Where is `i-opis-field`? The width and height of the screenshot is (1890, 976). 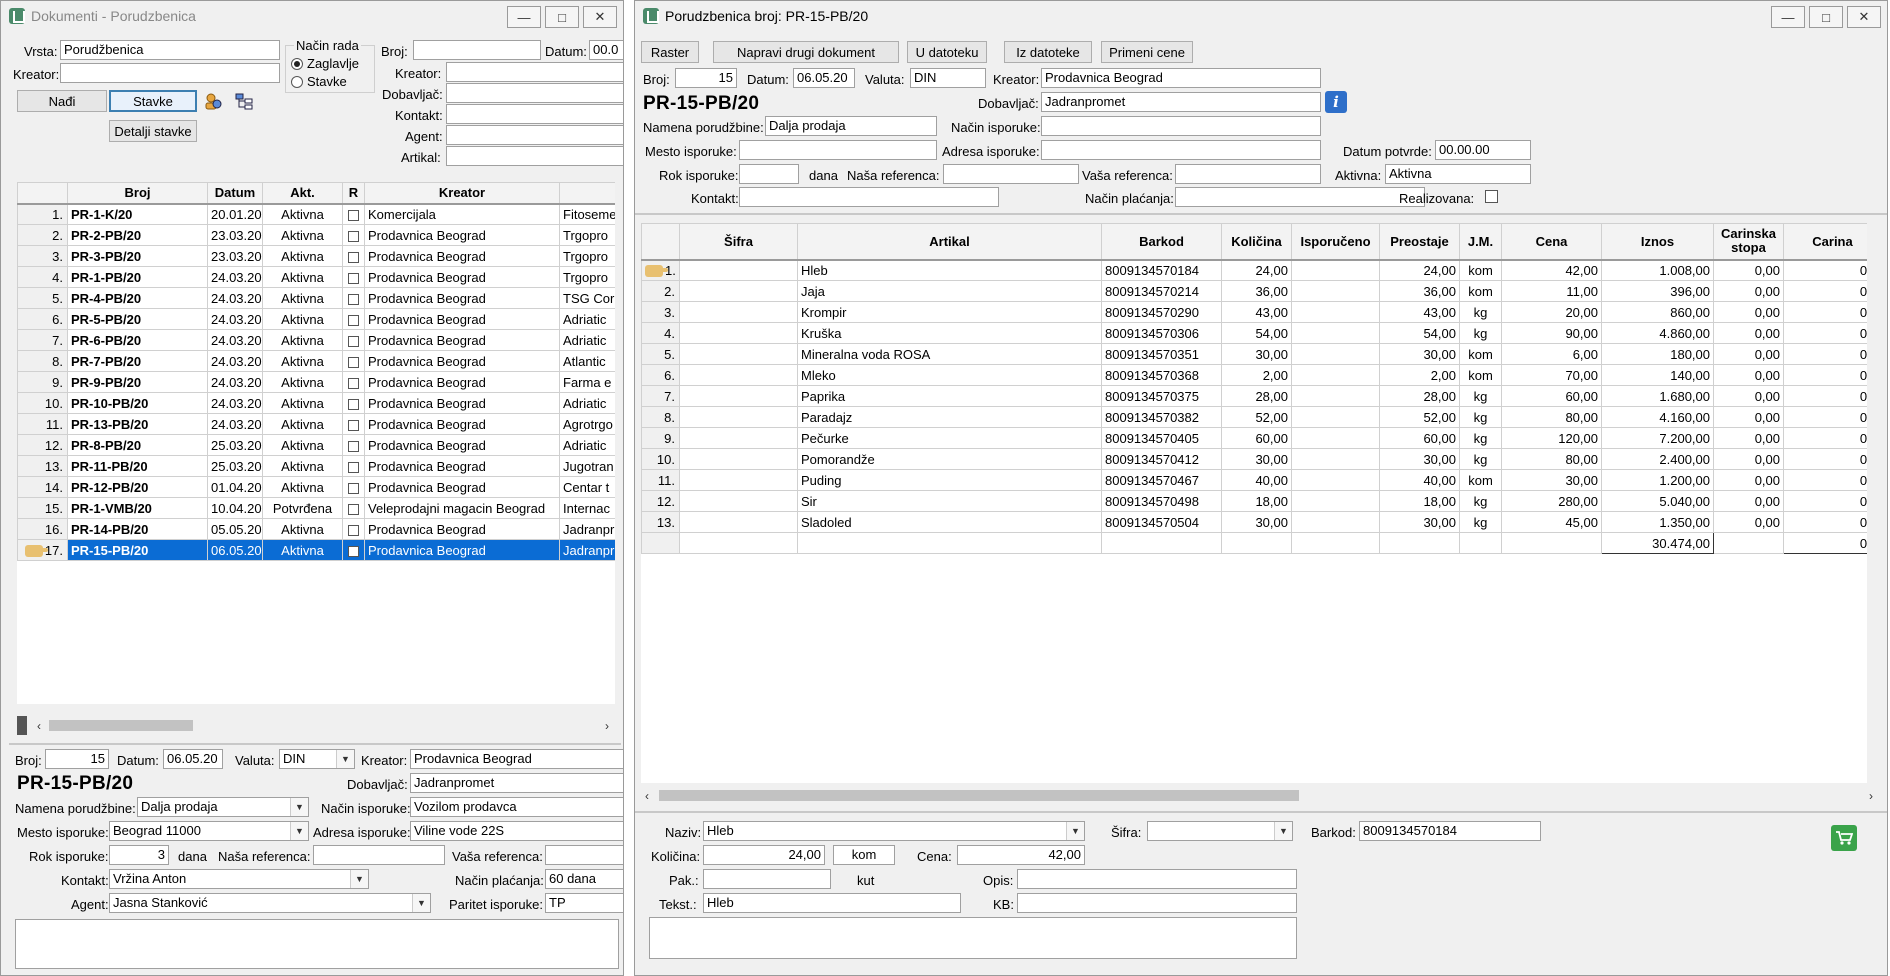 i-opis-field is located at coordinates (1157, 879).